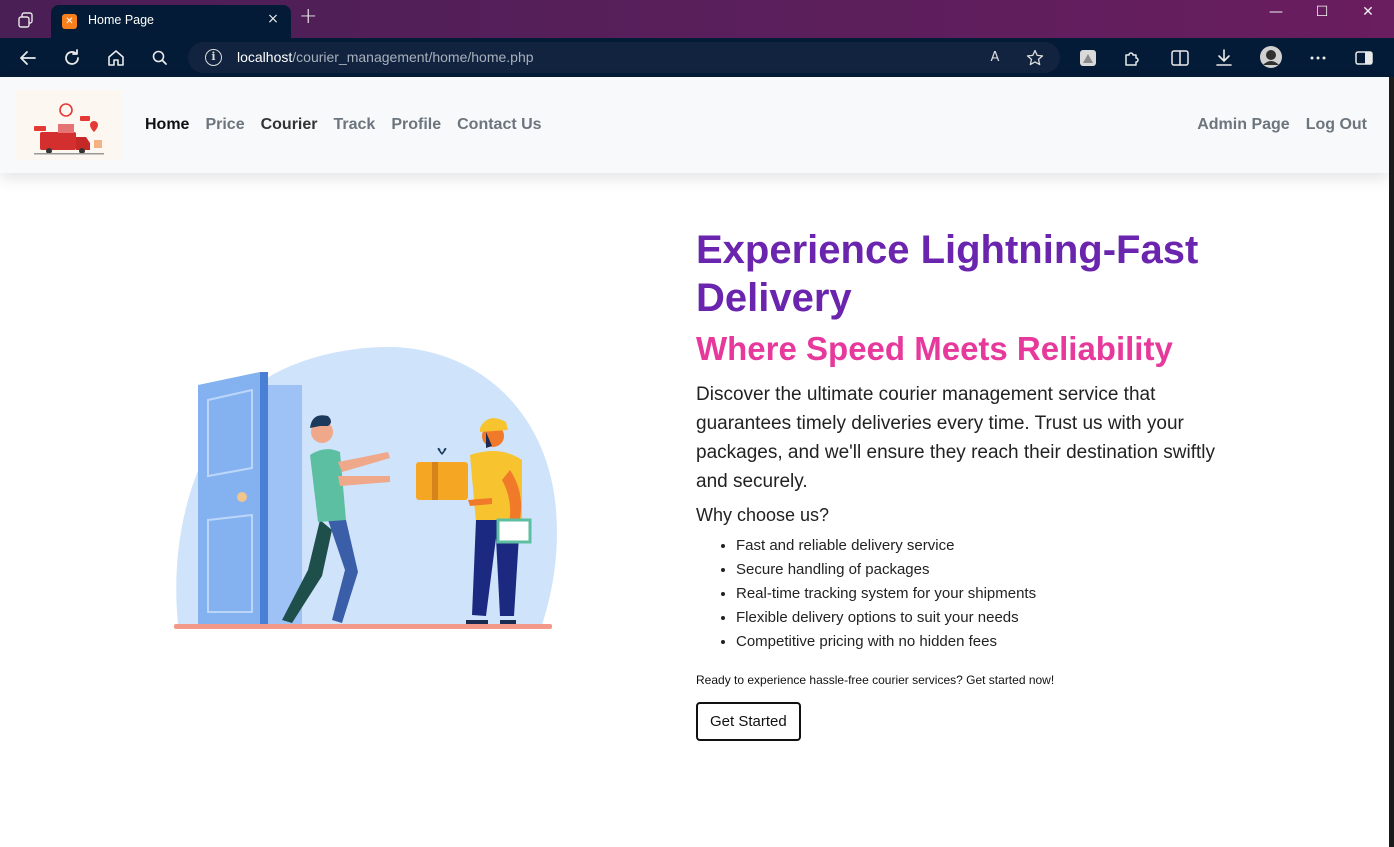 The width and height of the screenshot is (1394, 847). Describe the element at coordinates (1318, 58) in the screenshot. I see `more-options-icon` at that location.